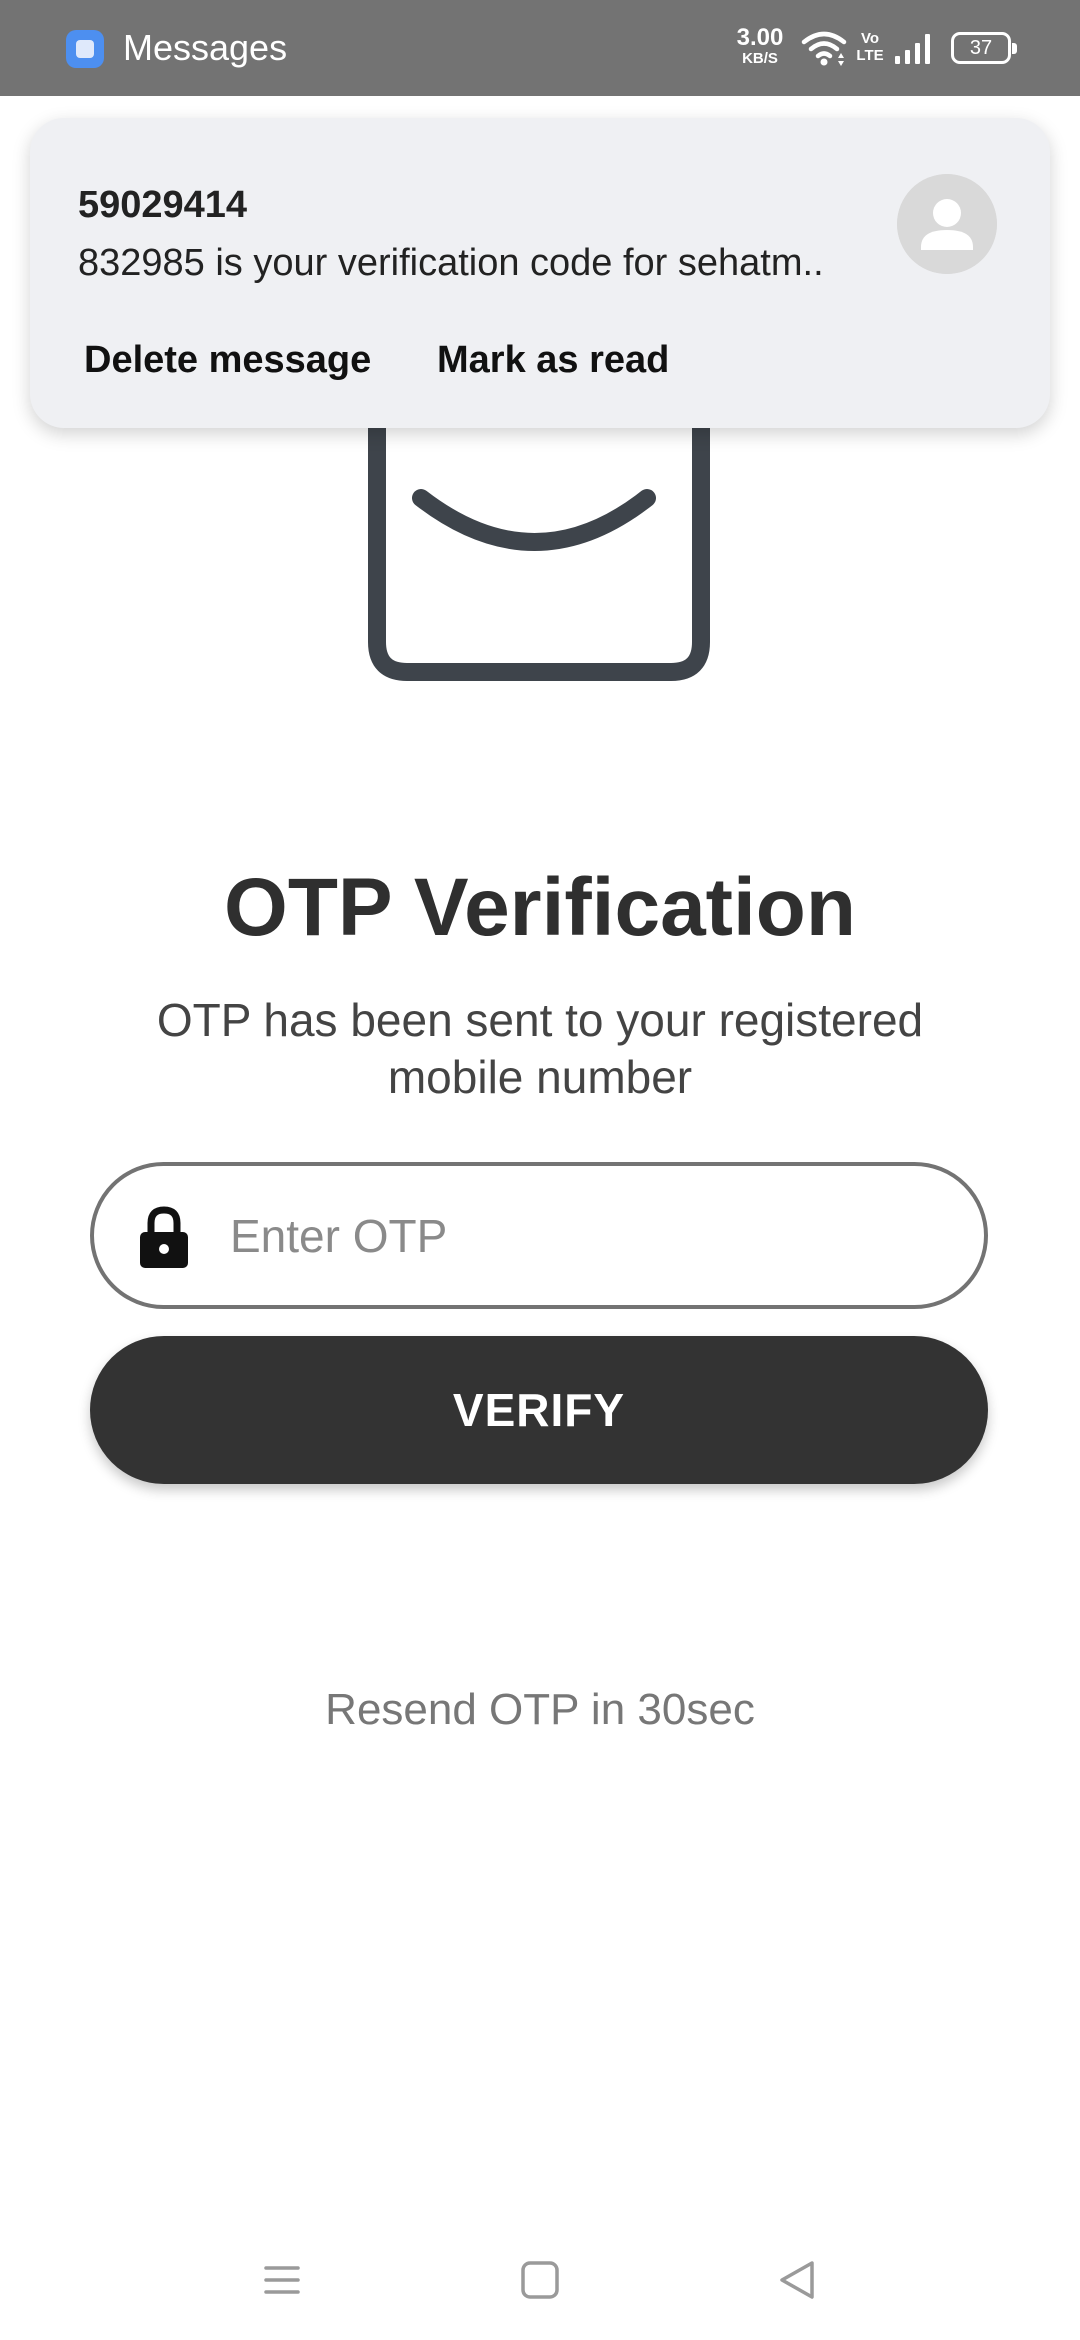  What do you see at coordinates (798, 2280) in the screenshot?
I see `back-icon` at bounding box center [798, 2280].